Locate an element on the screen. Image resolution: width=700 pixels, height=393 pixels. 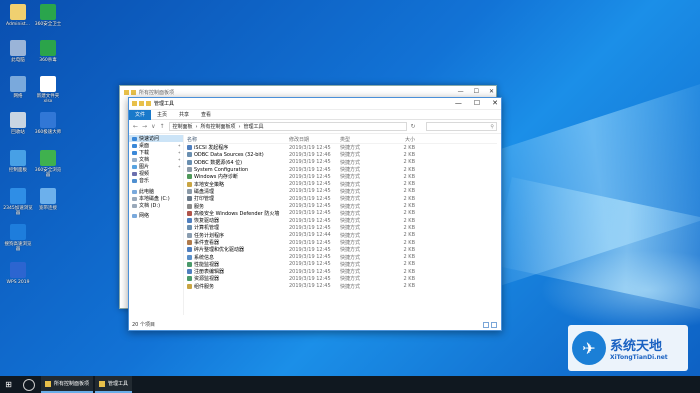
sidebar-item: 文档 (D:) is located at coordinates (156, 205).